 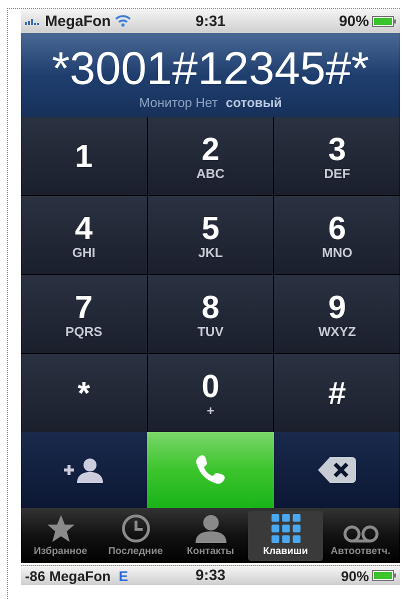 What do you see at coordinates (211, 156) in the screenshot?
I see `dial-key: 2 ABC` at bounding box center [211, 156].